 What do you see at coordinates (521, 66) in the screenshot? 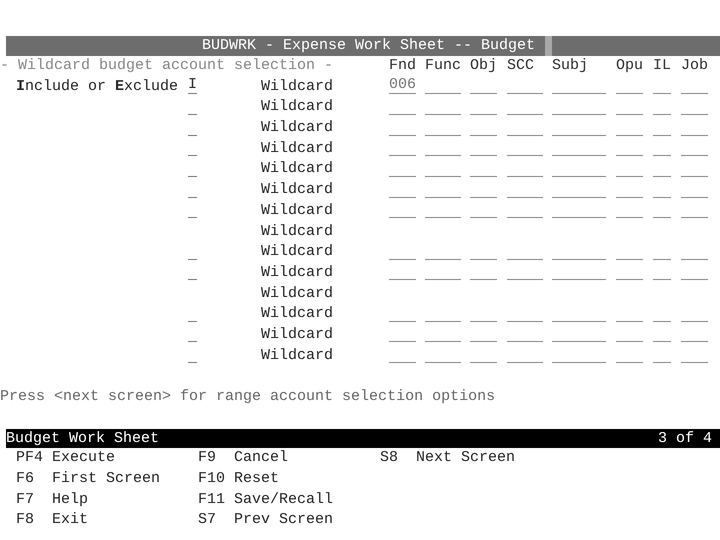
I see `column-header: SCC` at bounding box center [521, 66].